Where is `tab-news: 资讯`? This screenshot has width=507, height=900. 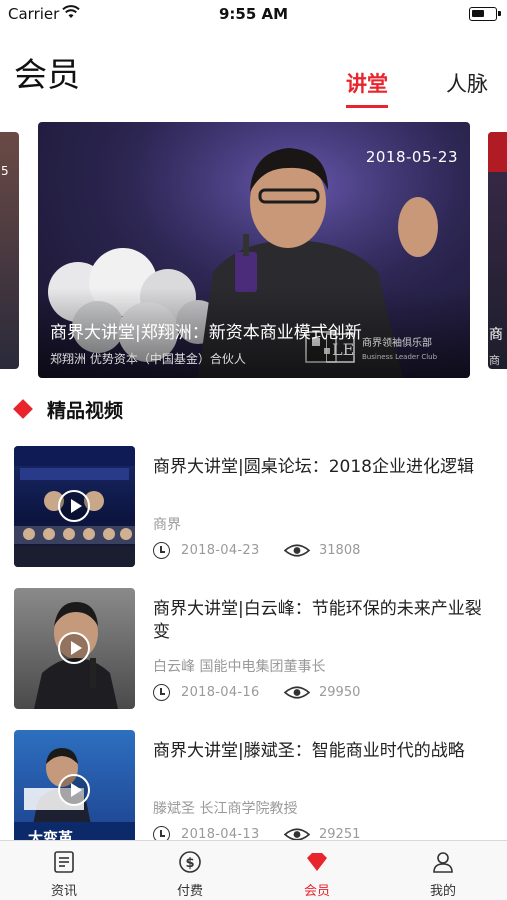
tab-news: 资讯 is located at coordinates (64, 870).